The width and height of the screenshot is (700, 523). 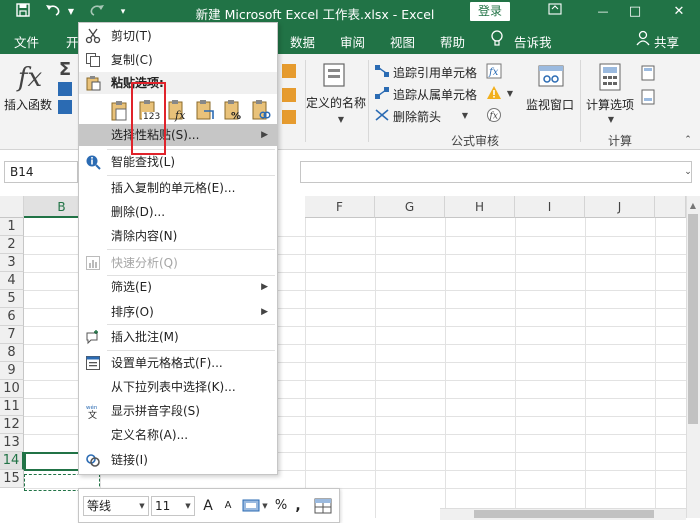 What do you see at coordinates (65, 89) in the screenshot?
I see `recent-function-icon` at bounding box center [65, 89].